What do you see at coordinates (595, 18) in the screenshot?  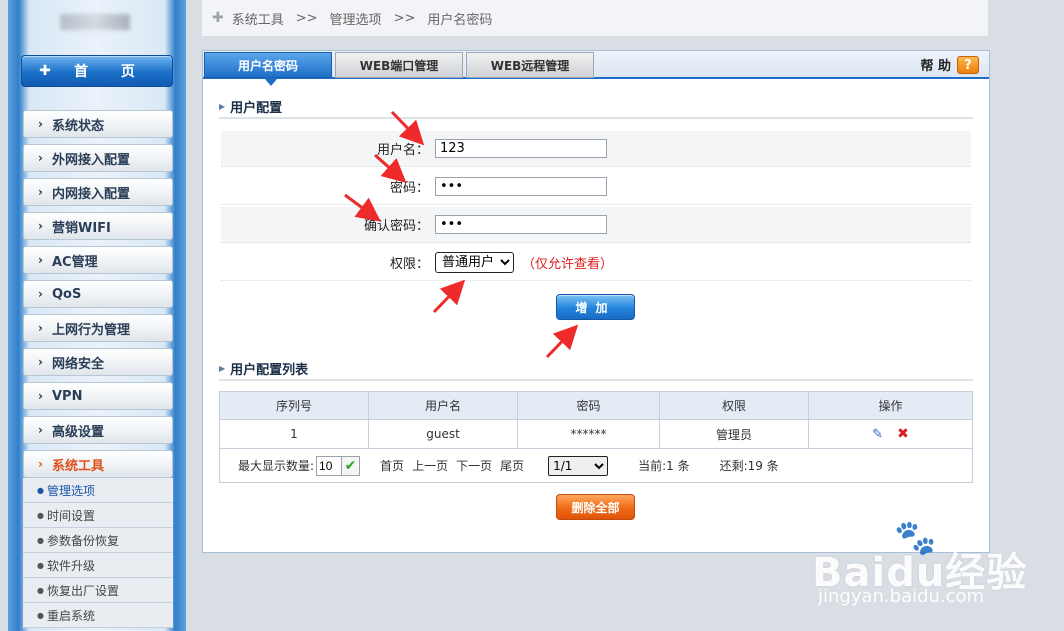 I see `breadcrumb: ✚ 系统工具 >> 管理选项 >> 用户名密码` at bounding box center [595, 18].